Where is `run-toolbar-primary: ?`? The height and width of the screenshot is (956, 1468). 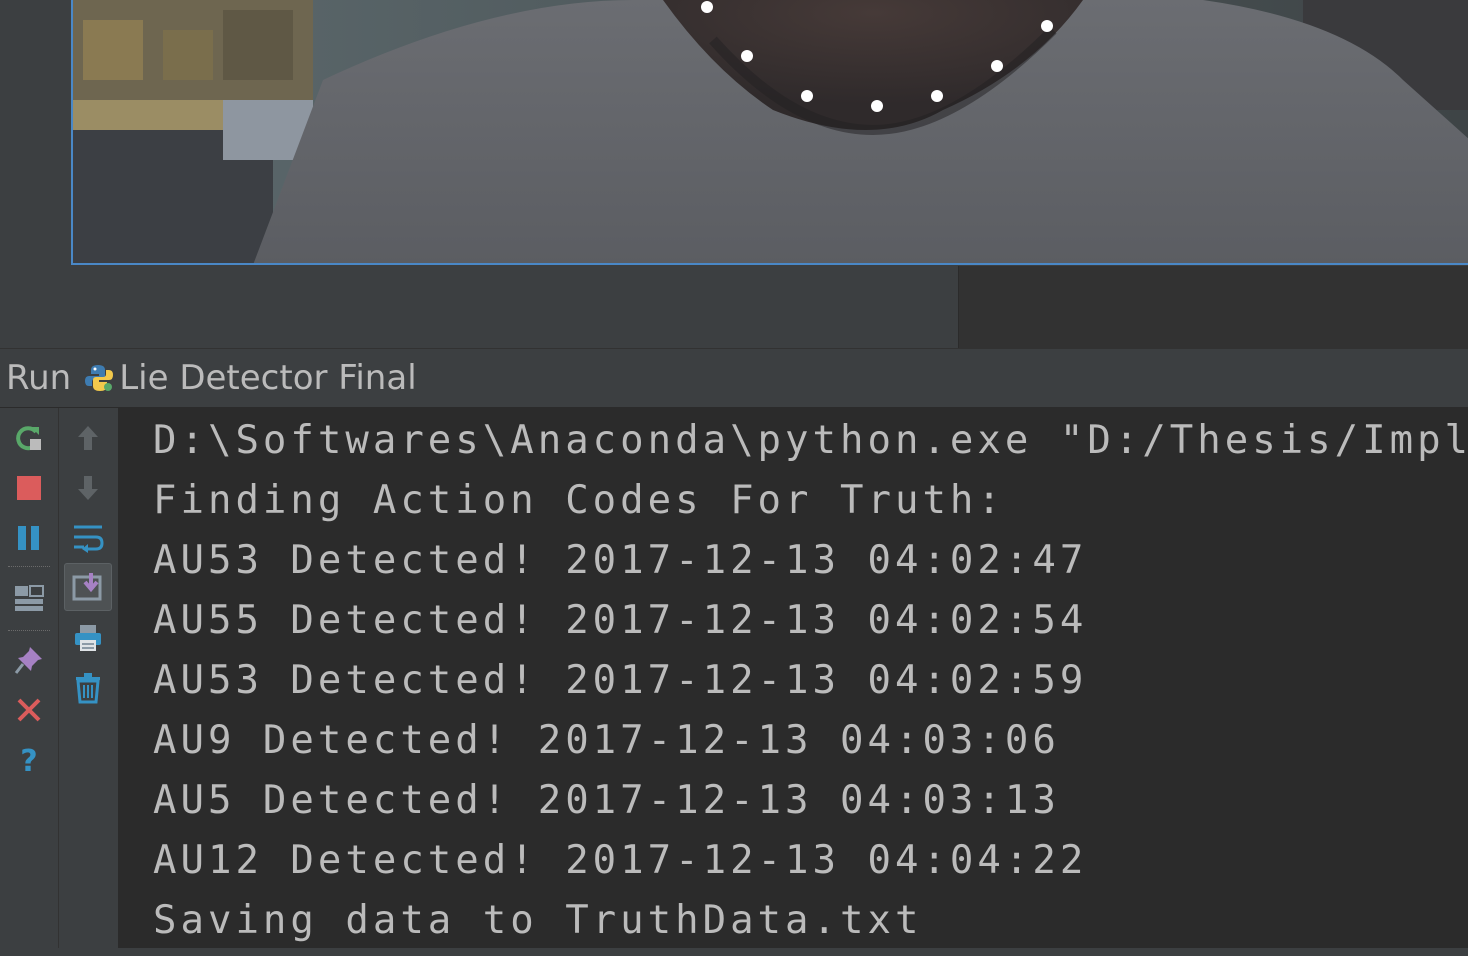 run-toolbar-primary: ? is located at coordinates (29, 682).